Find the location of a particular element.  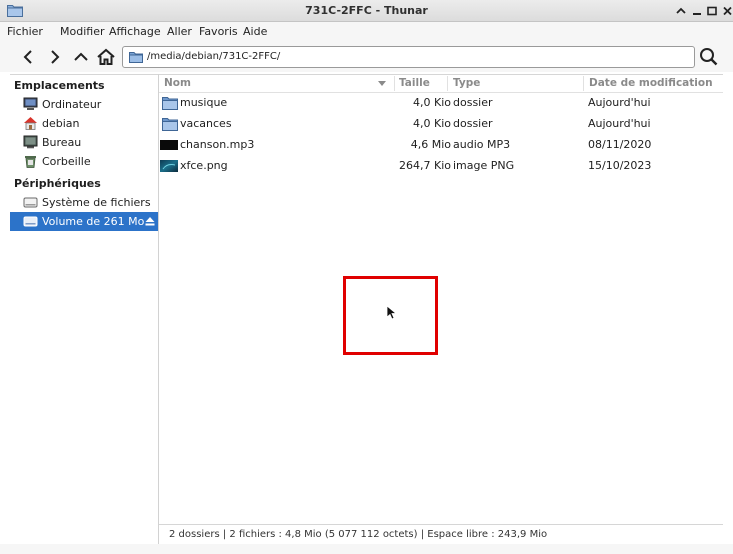

maximize-icon is located at coordinates (712, 11).